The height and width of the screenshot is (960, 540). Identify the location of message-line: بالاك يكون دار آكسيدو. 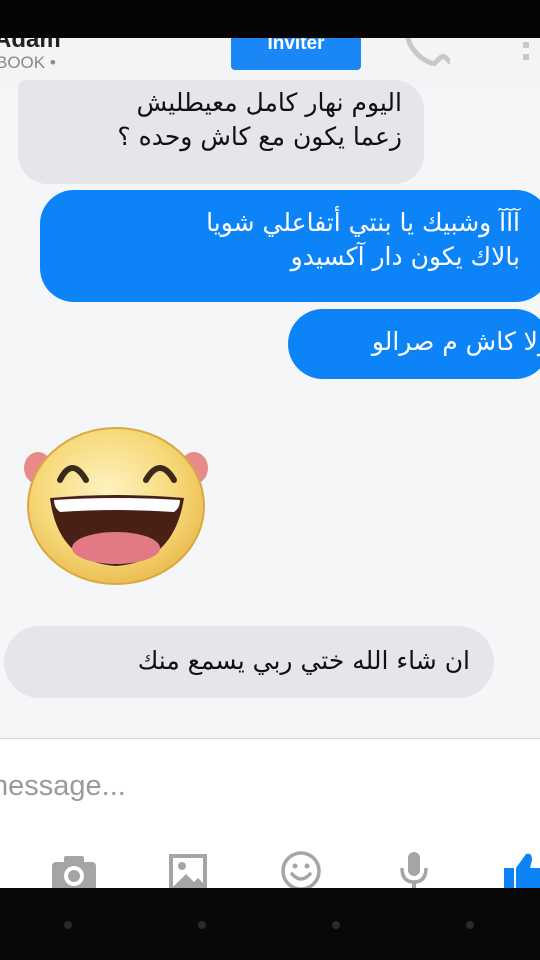
(405, 256).